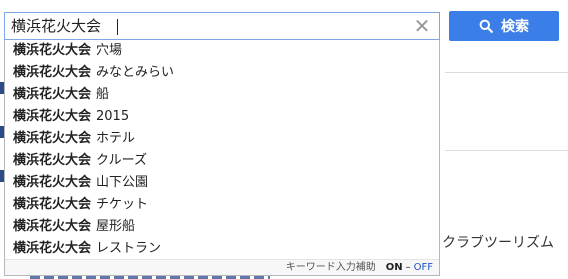  What do you see at coordinates (56, 26) in the screenshot?
I see `search-input: 横浜花火大会` at bounding box center [56, 26].